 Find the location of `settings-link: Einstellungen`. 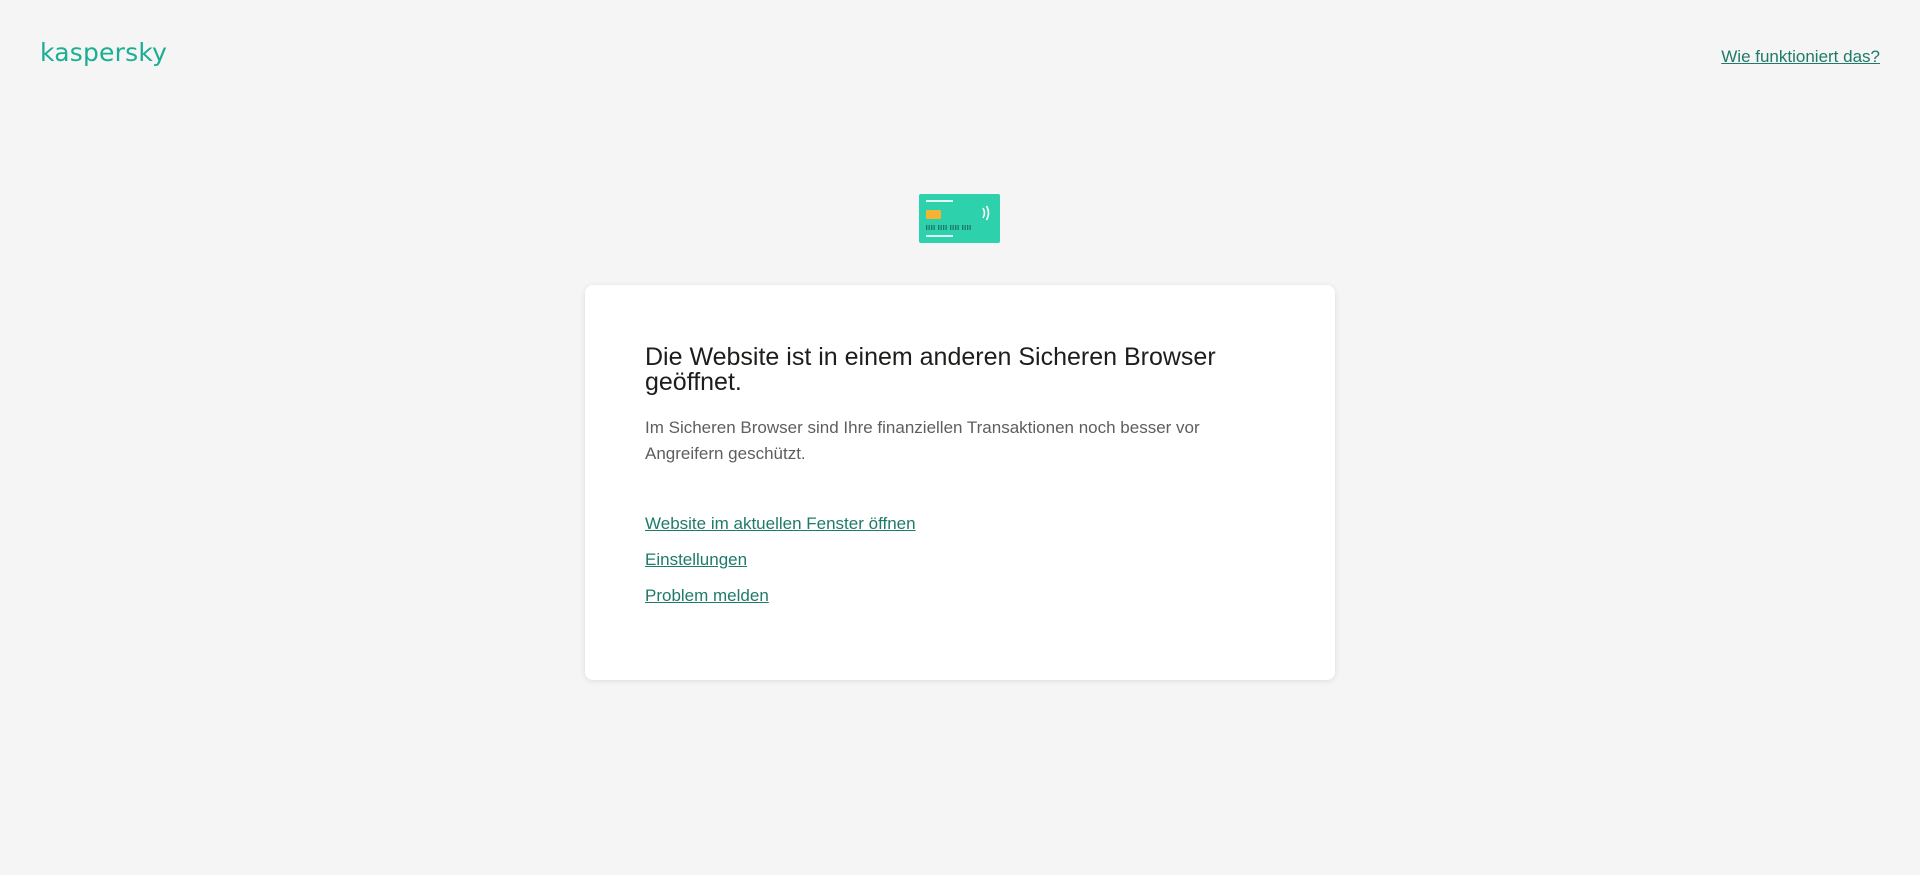

settings-link: Einstellungen is located at coordinates (696, 559).